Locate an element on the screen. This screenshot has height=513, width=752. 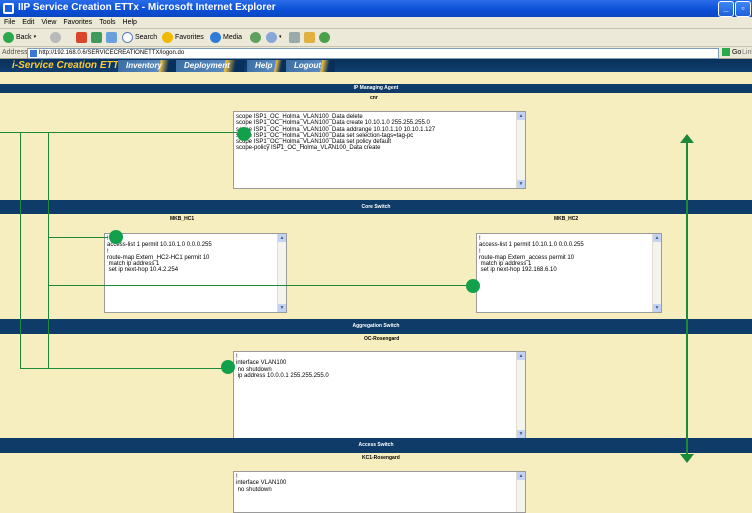
tab-help: Help is located at coordinates (267, 66).